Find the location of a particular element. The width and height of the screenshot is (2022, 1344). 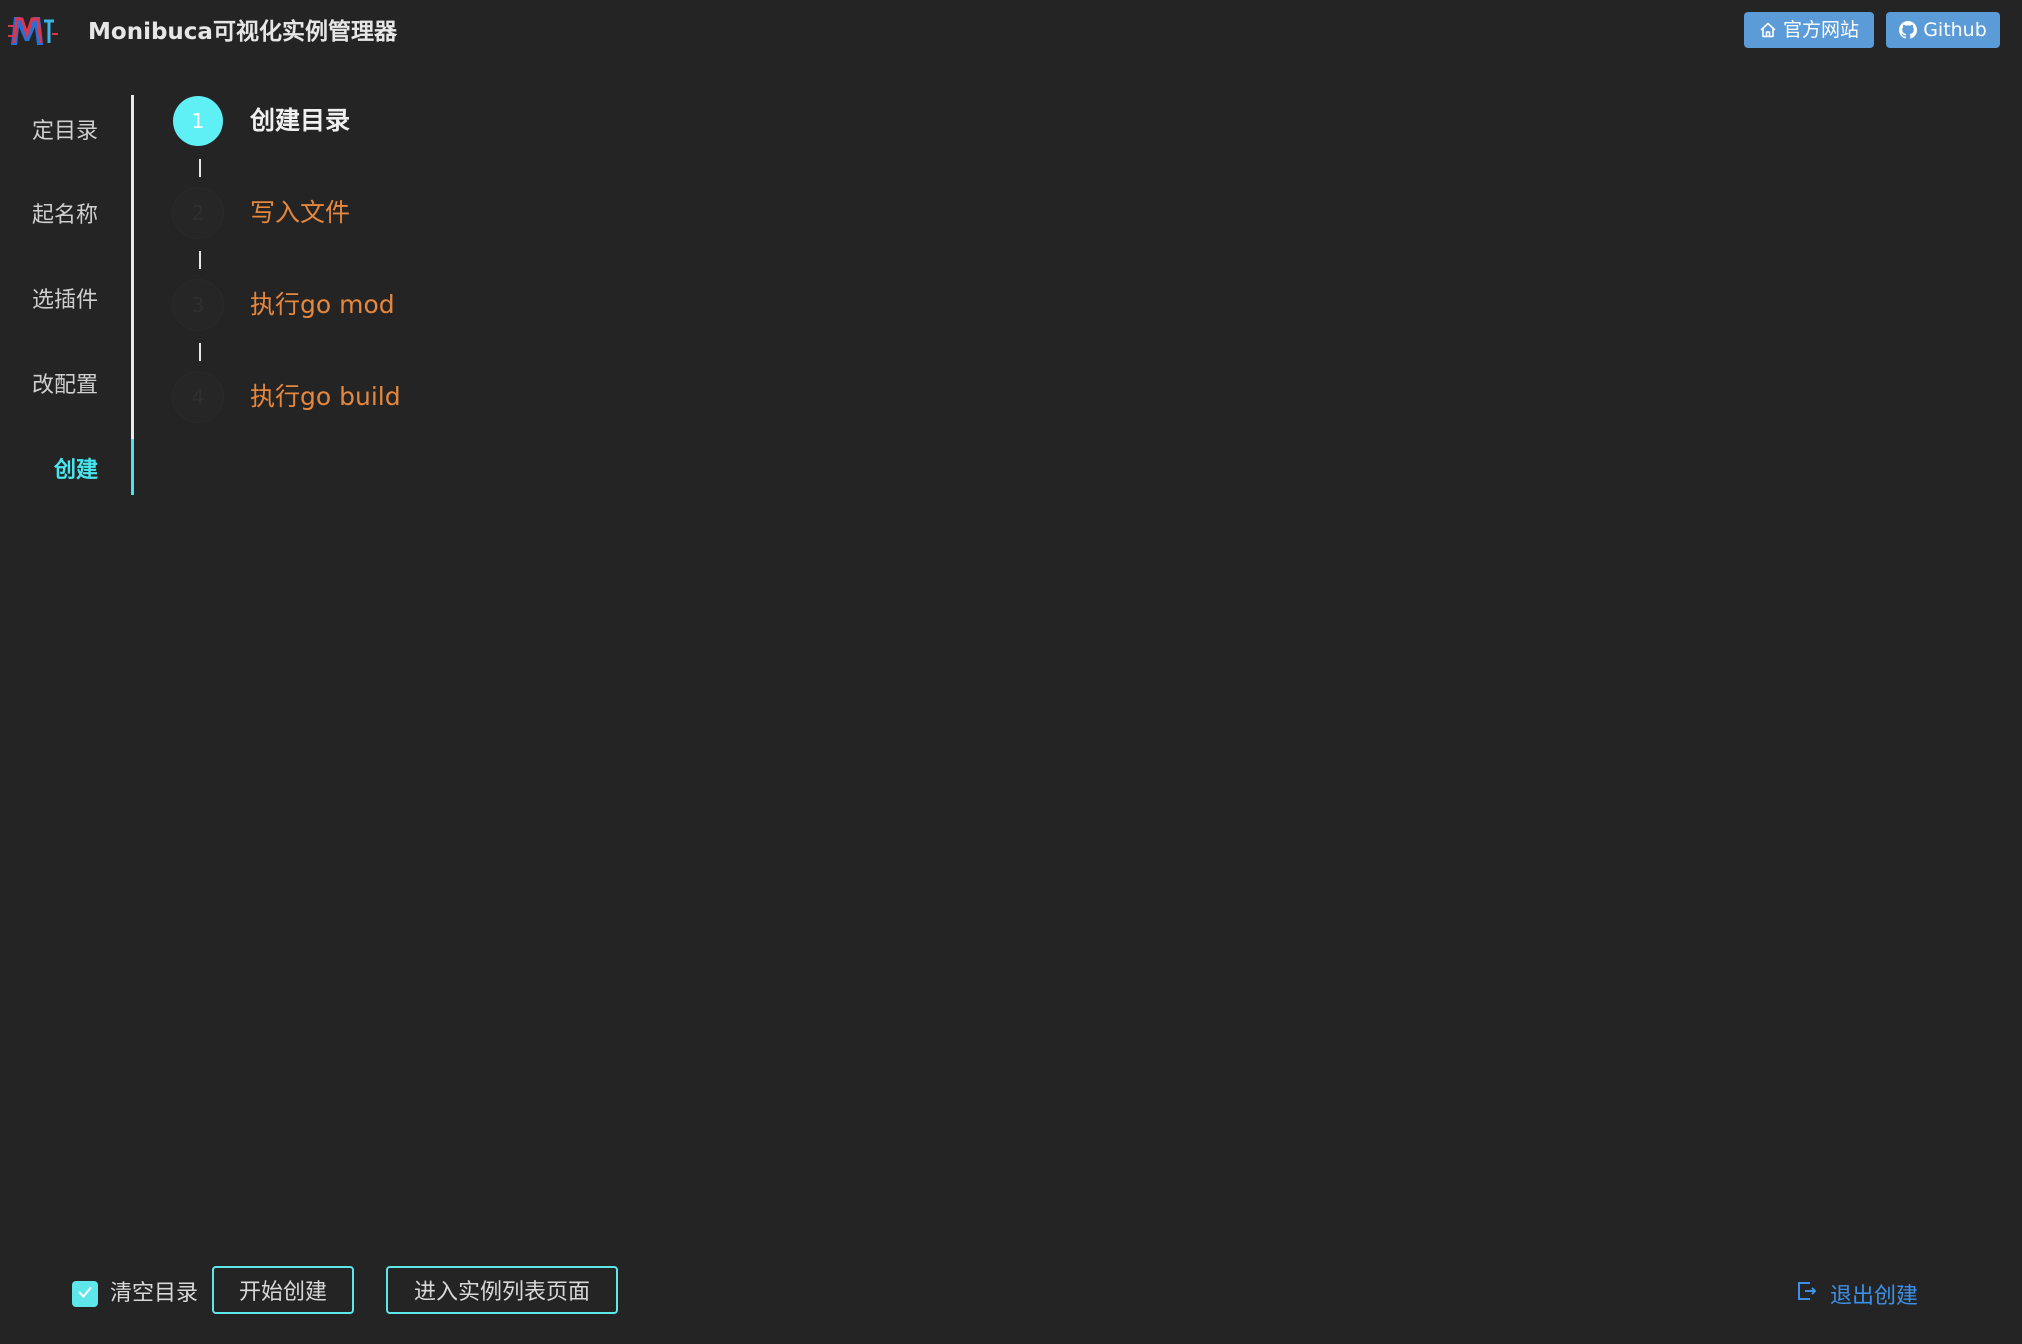

step-number: 3 is located at coordinates (198, 305).